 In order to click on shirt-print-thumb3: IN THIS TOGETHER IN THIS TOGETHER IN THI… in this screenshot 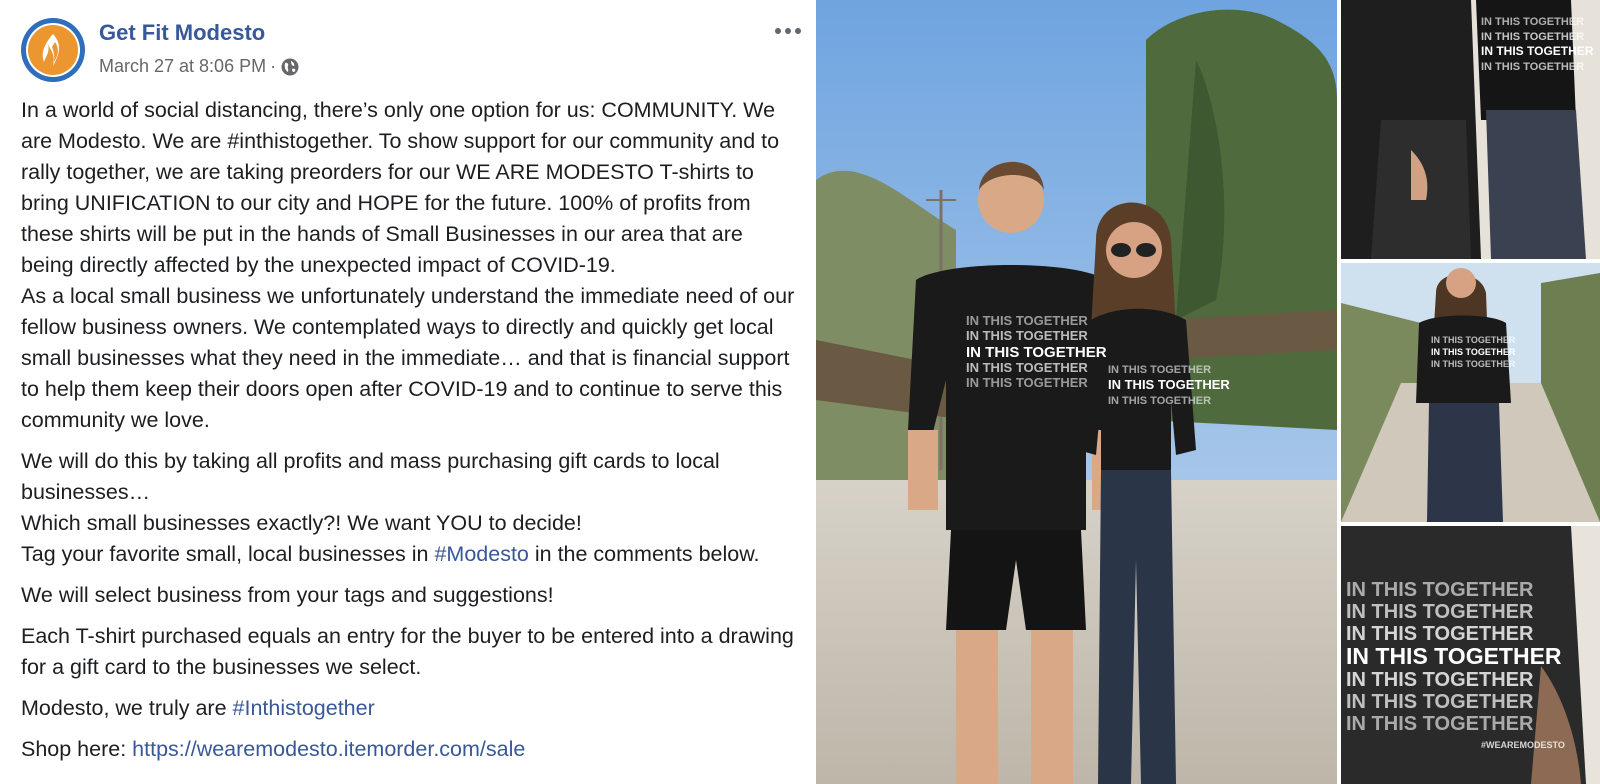, I will do `click(1455, 664)`.